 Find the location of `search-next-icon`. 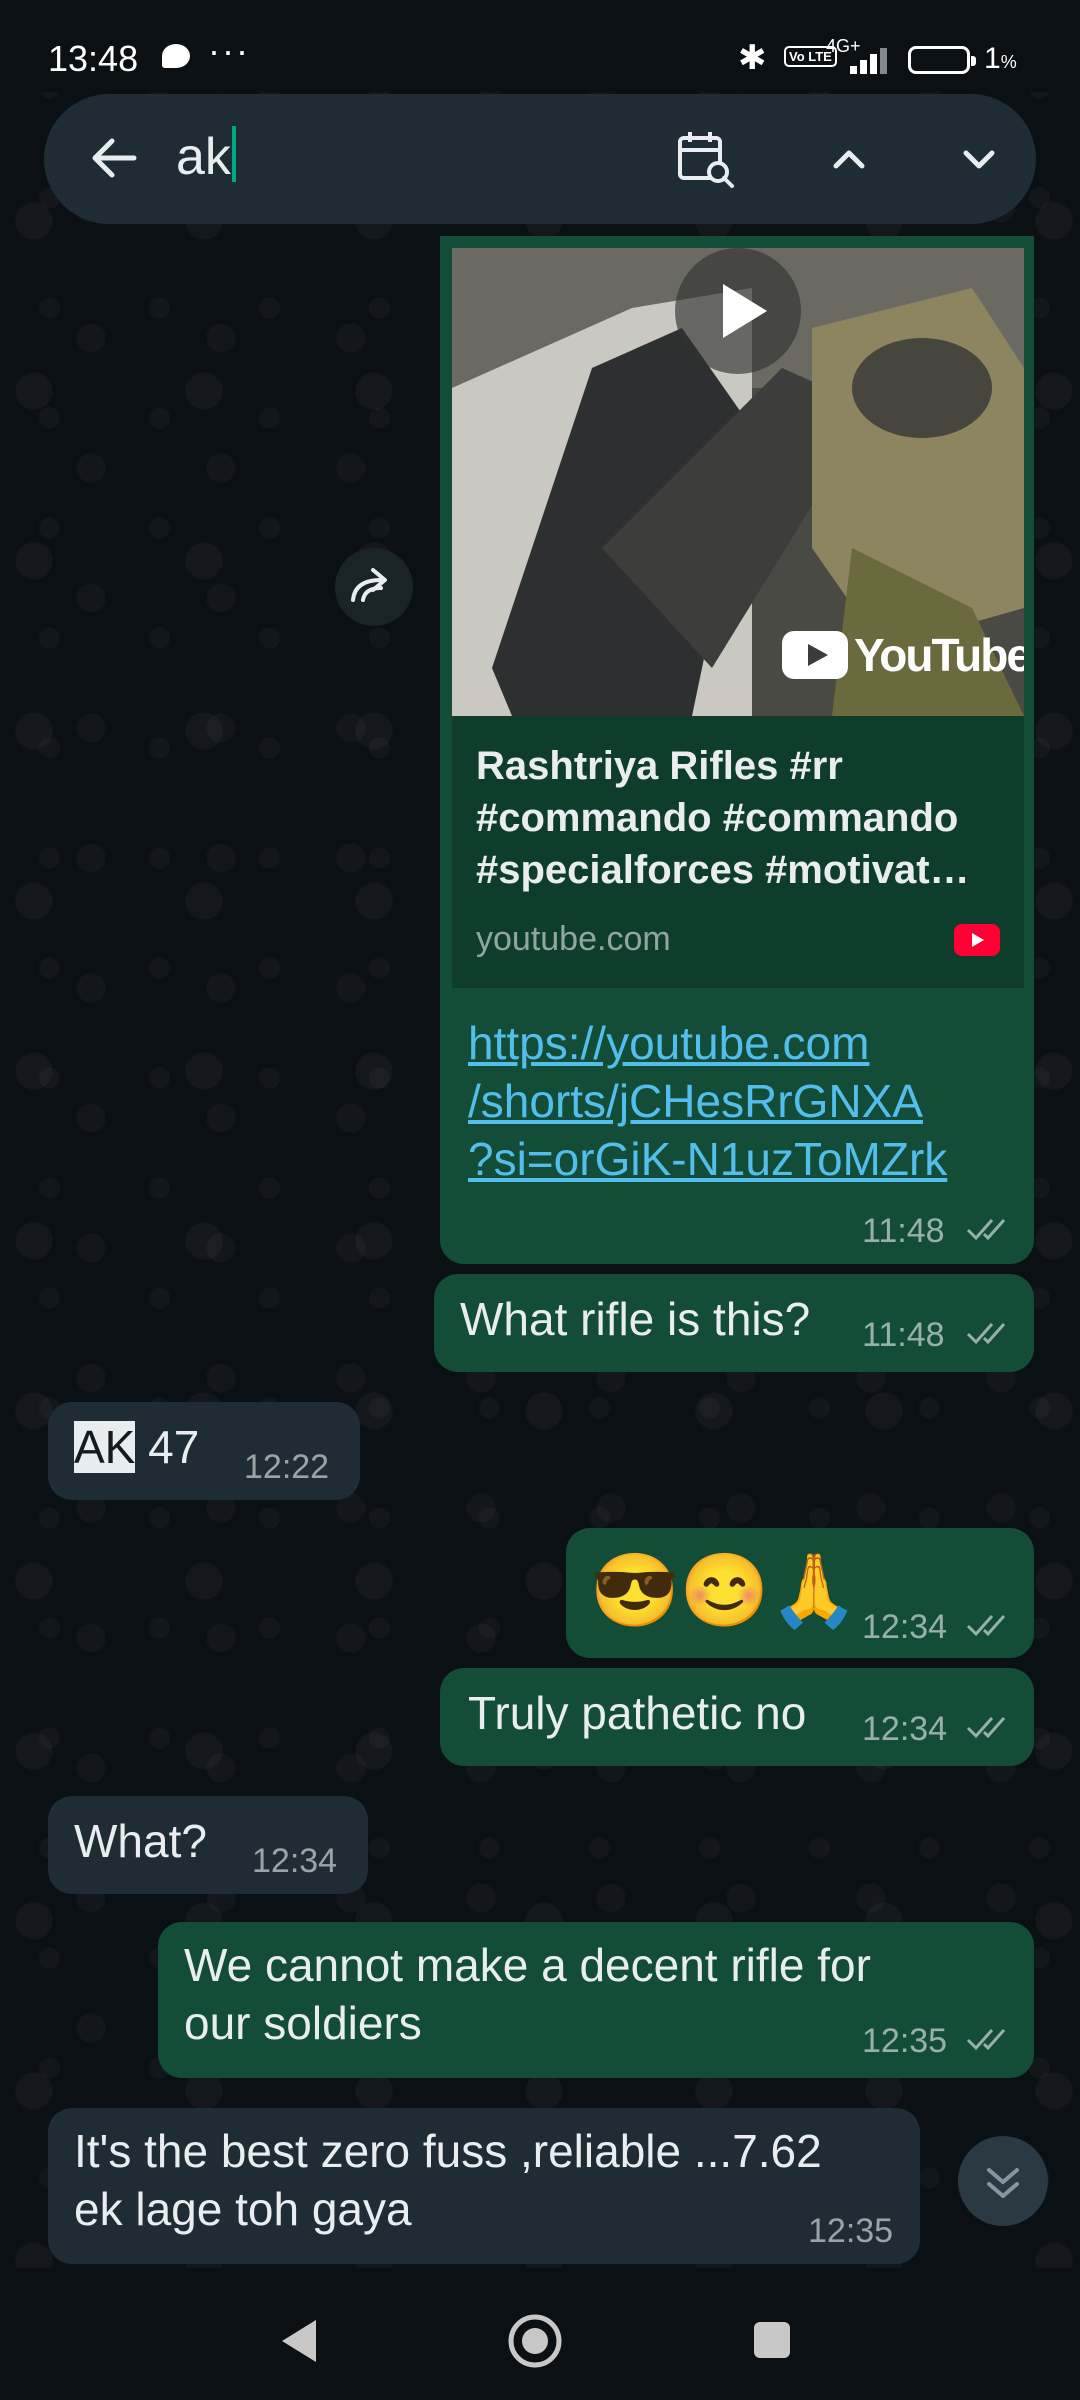

search-next-icon is located at coordinates (979, 159).